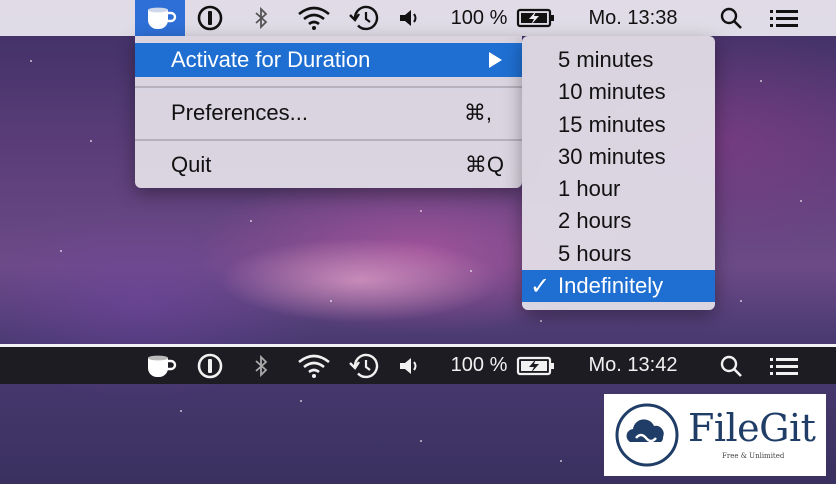 The height and width of the screenshot is (484, 836). I want to click on menu-item-shortcut: ⌘Q, so click(484, 164).